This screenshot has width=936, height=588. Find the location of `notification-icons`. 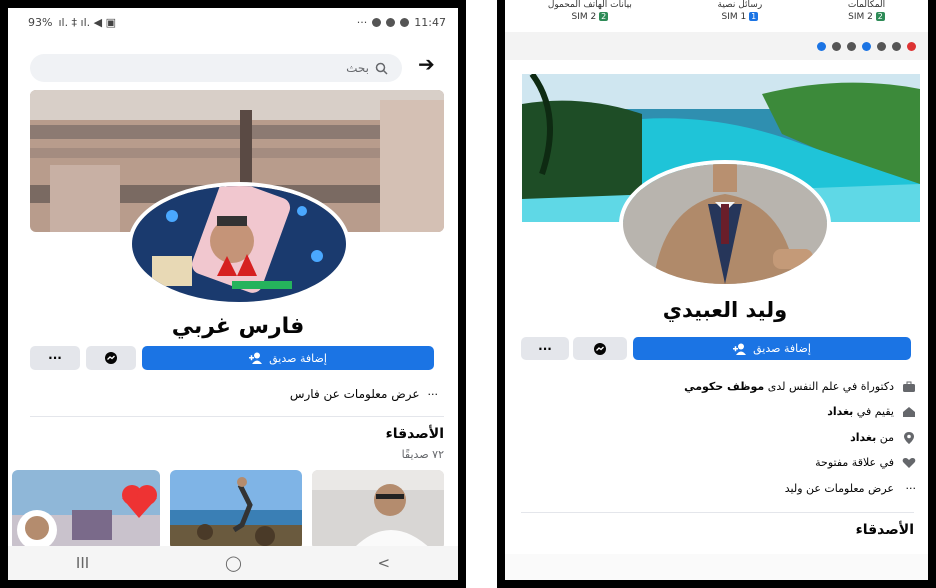

notification-icons is located at coordinates (866, 46).